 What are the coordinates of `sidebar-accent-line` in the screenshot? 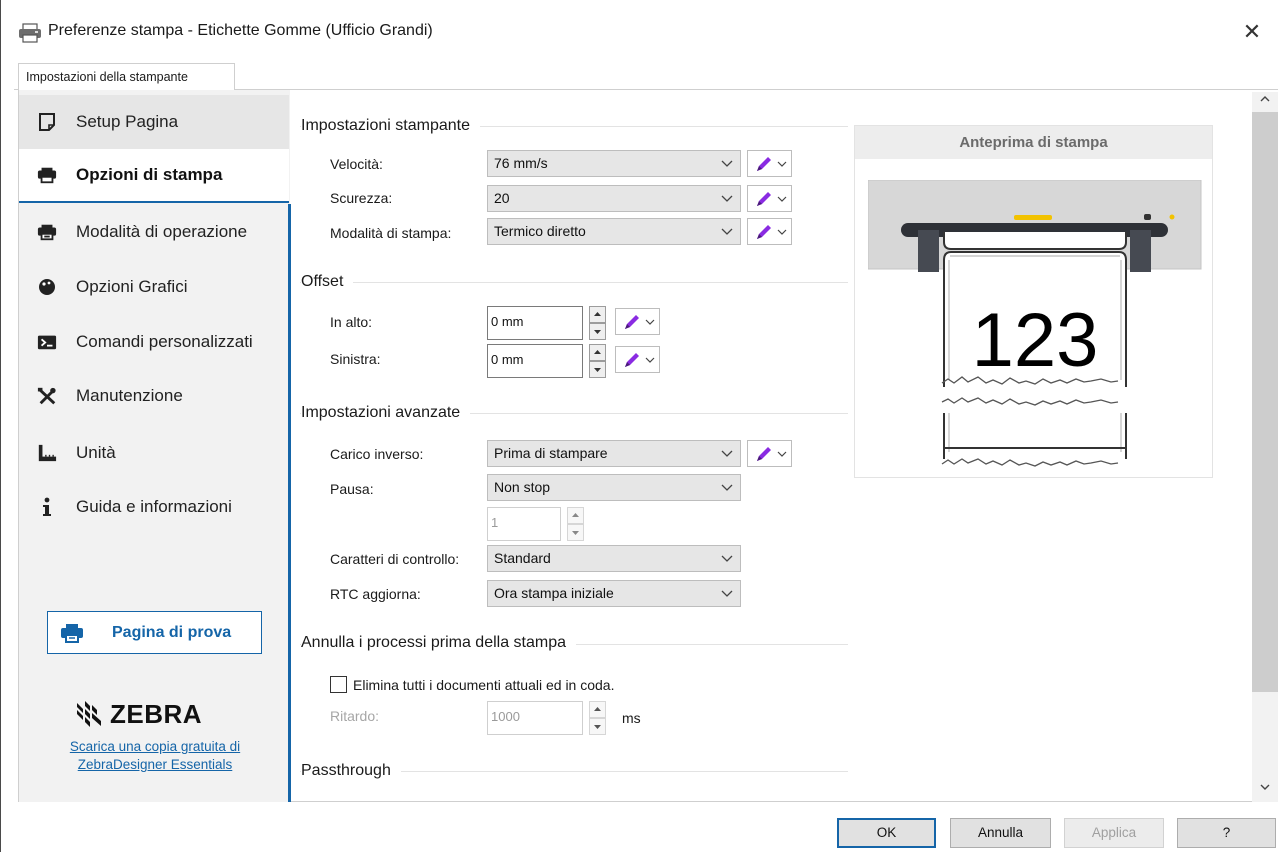 It's located at (289, 503).